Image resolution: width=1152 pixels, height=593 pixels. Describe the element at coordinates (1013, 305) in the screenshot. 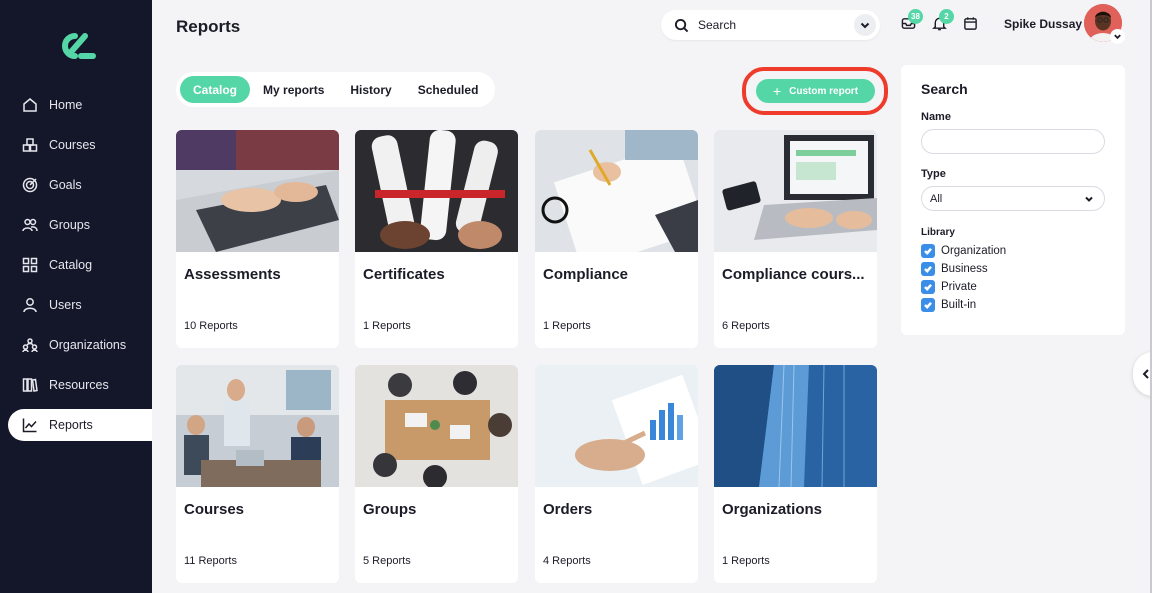

I see `library-option-built-in: Built-in` at that location.